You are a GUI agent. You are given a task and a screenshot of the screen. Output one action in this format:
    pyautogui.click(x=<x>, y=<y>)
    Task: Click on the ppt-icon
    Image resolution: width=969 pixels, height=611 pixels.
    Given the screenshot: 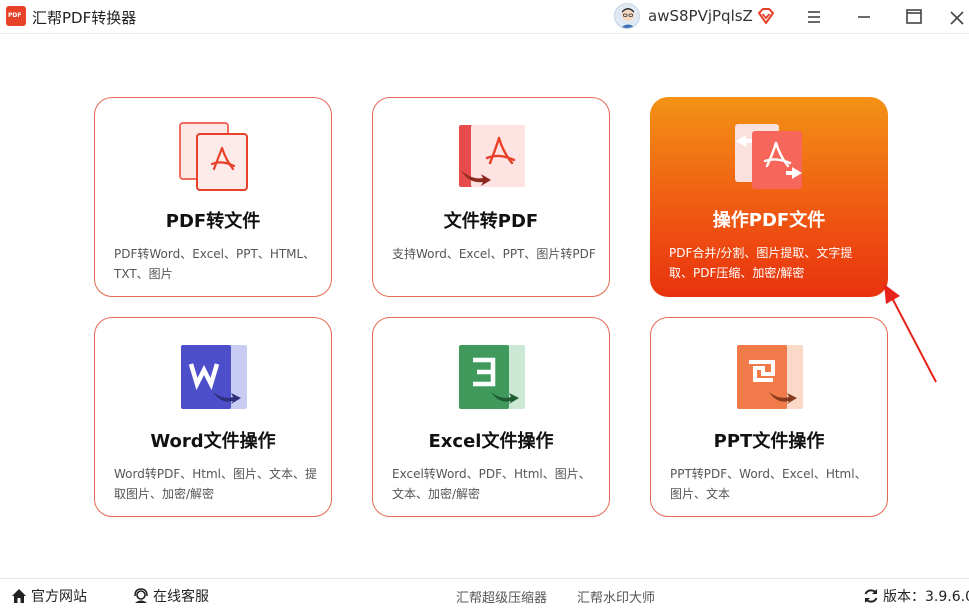 What is the action you would take?
    pyautogui.click(x=770, y=377)
    